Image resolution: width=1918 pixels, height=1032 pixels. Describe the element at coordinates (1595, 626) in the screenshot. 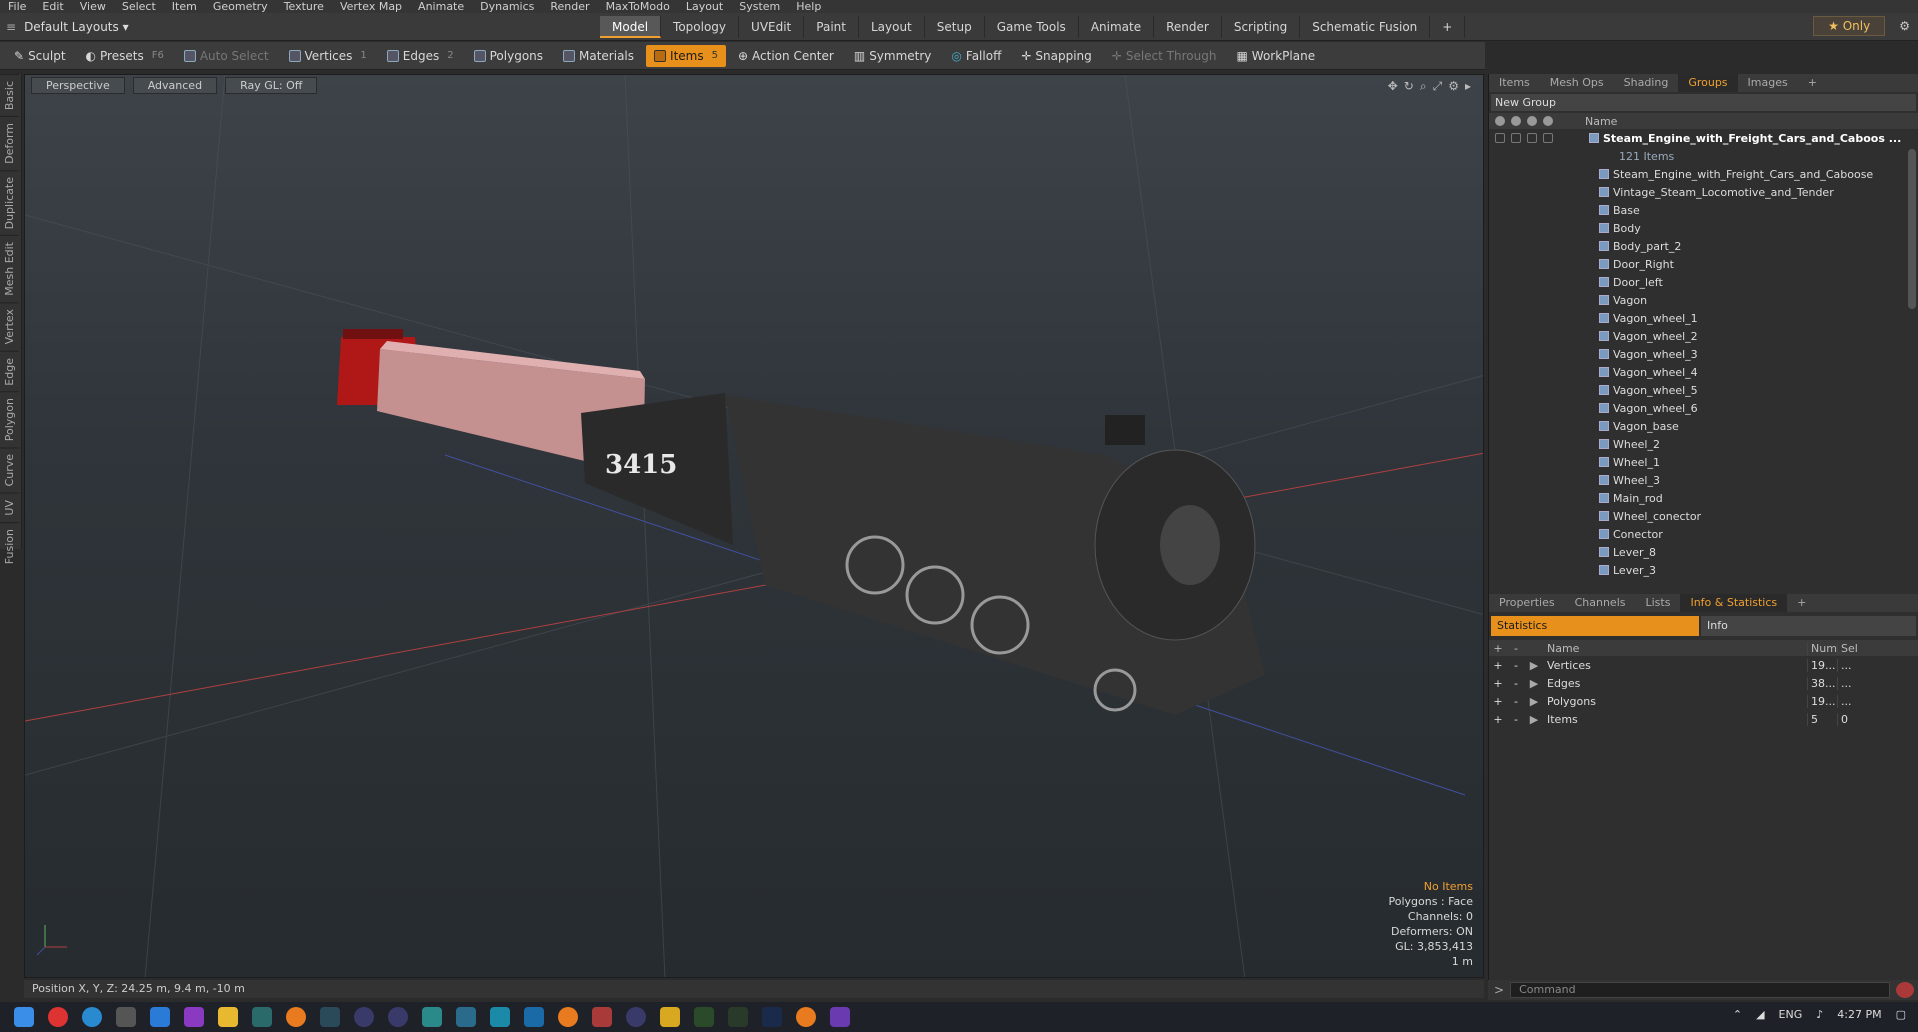

I see `statistics-tab: Statistics` at that location.